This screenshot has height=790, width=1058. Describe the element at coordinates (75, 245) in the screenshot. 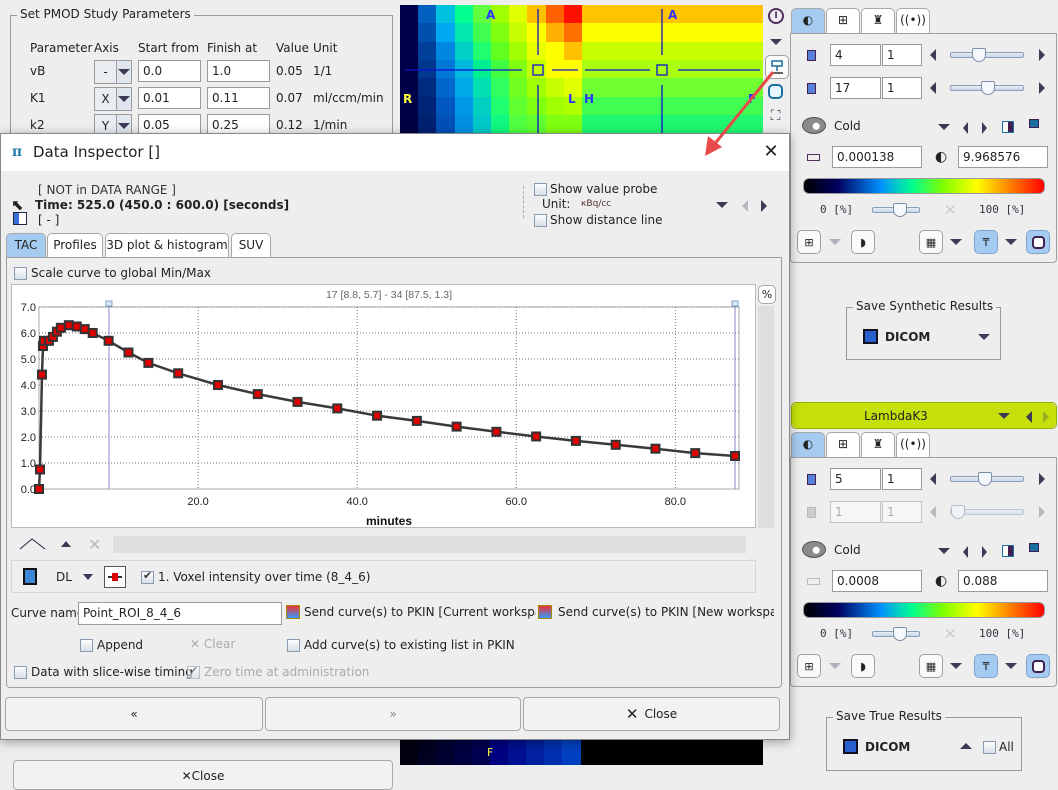

I see `tab-profiles: Profiles` at that location.